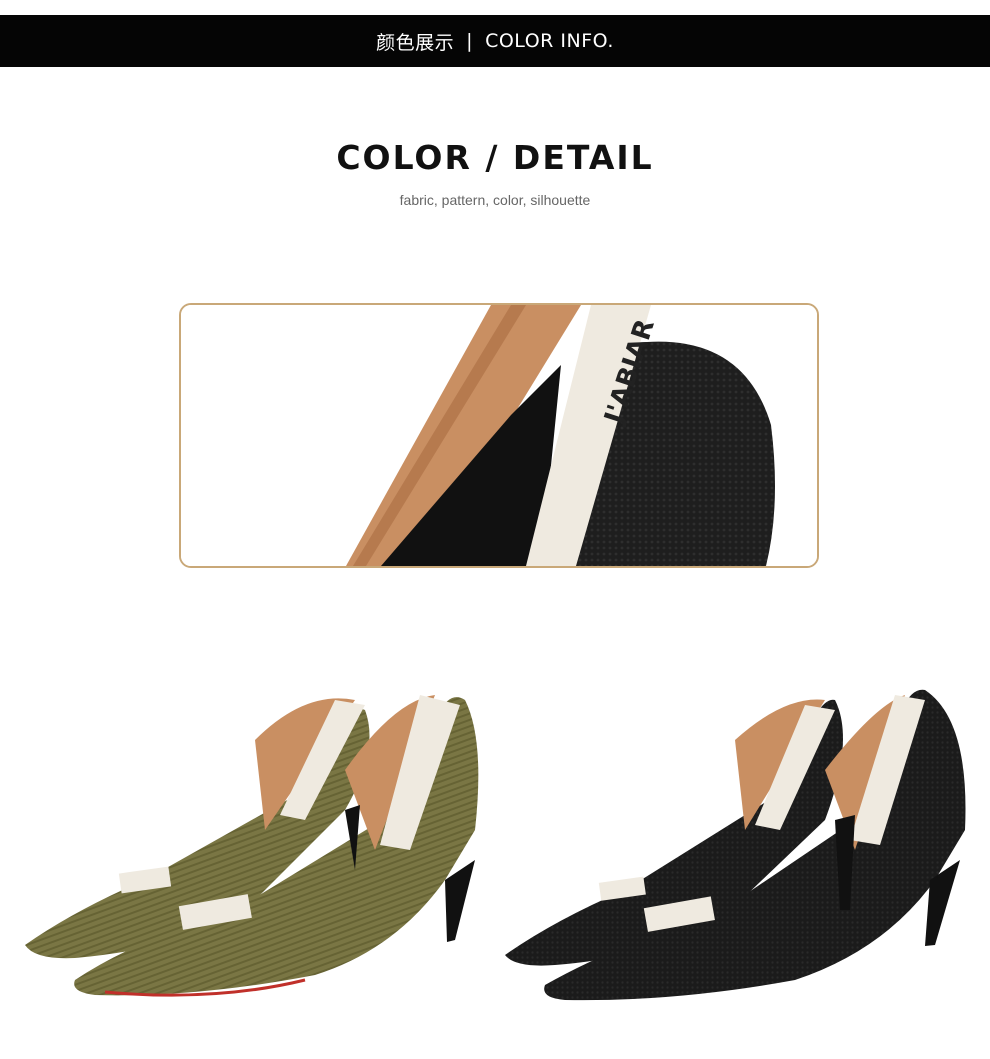 Image resolution: width=990 pixels, height=1059 pixels. I want to click on black-shoes-illustration, so click(735, 845).